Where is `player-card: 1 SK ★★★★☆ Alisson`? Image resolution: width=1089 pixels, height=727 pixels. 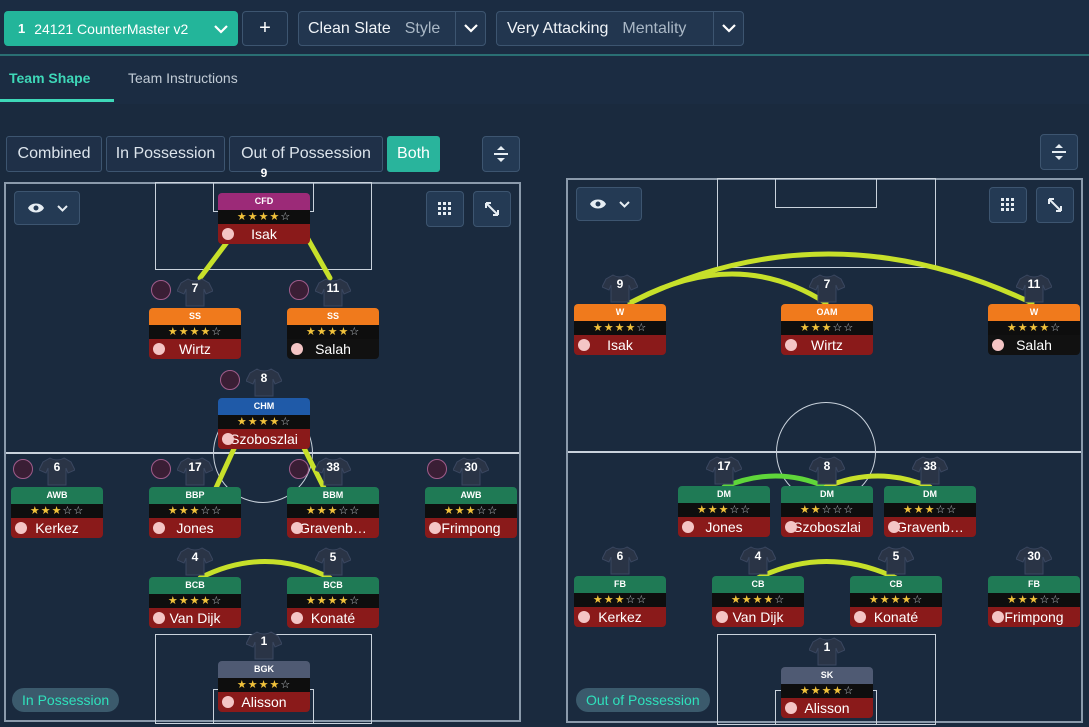 player-card: 1 SK ★★★★☆ Alisson is located at coordinates (827, 677).